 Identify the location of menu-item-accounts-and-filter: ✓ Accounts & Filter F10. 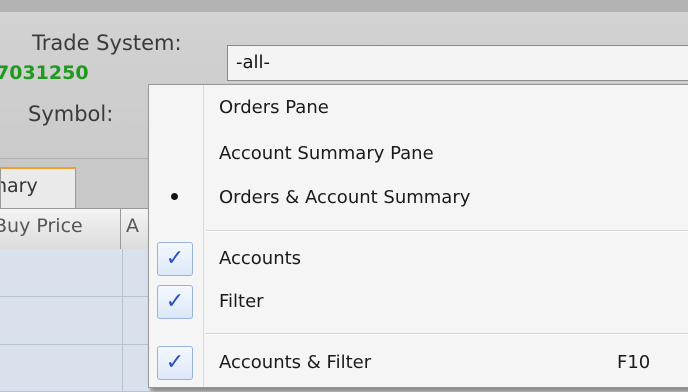
(418, 364).